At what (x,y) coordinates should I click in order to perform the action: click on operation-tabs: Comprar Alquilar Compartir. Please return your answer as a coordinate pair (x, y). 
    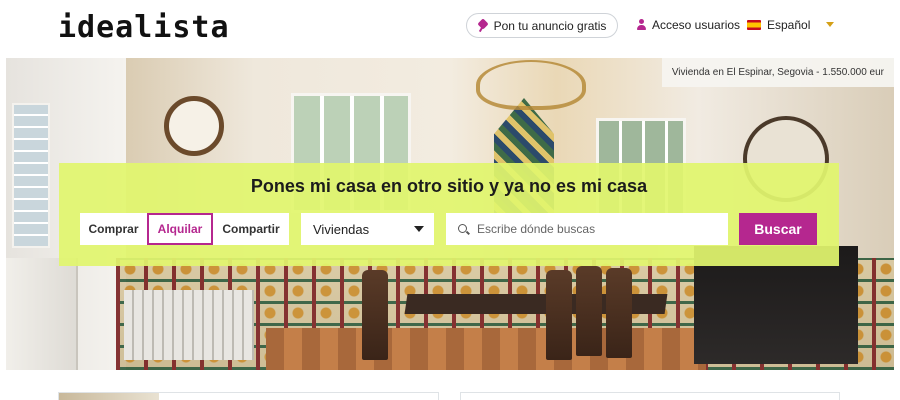
    Looking at the image, I should click on (184, 229).